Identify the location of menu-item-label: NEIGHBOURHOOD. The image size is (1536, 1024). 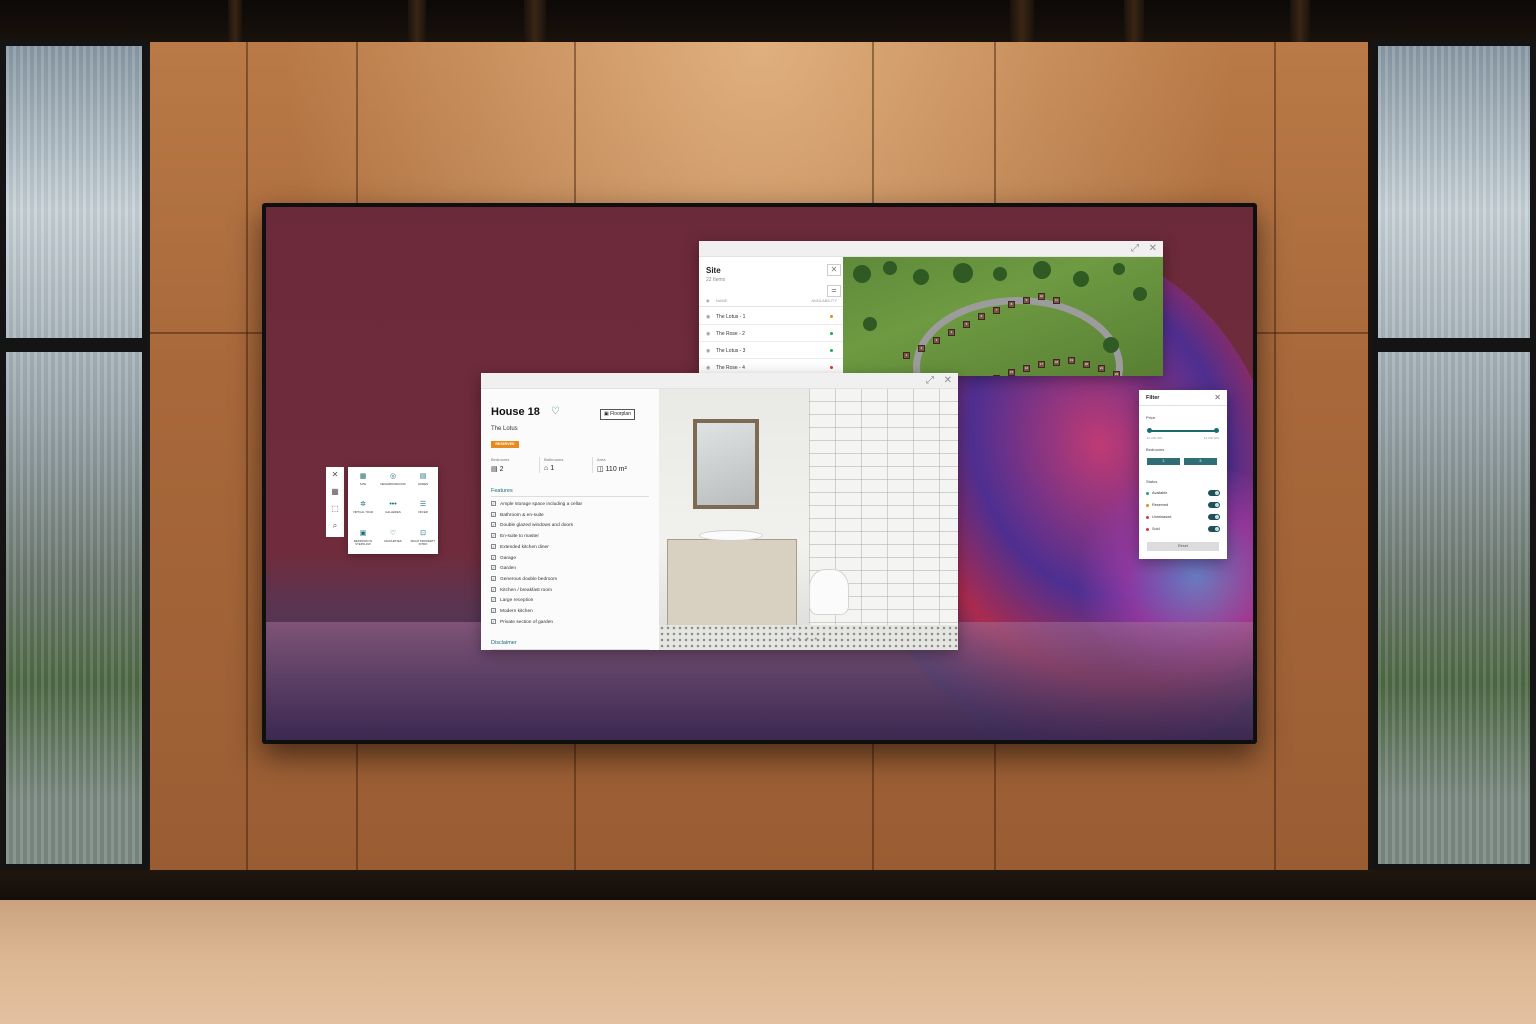
(393, 484).